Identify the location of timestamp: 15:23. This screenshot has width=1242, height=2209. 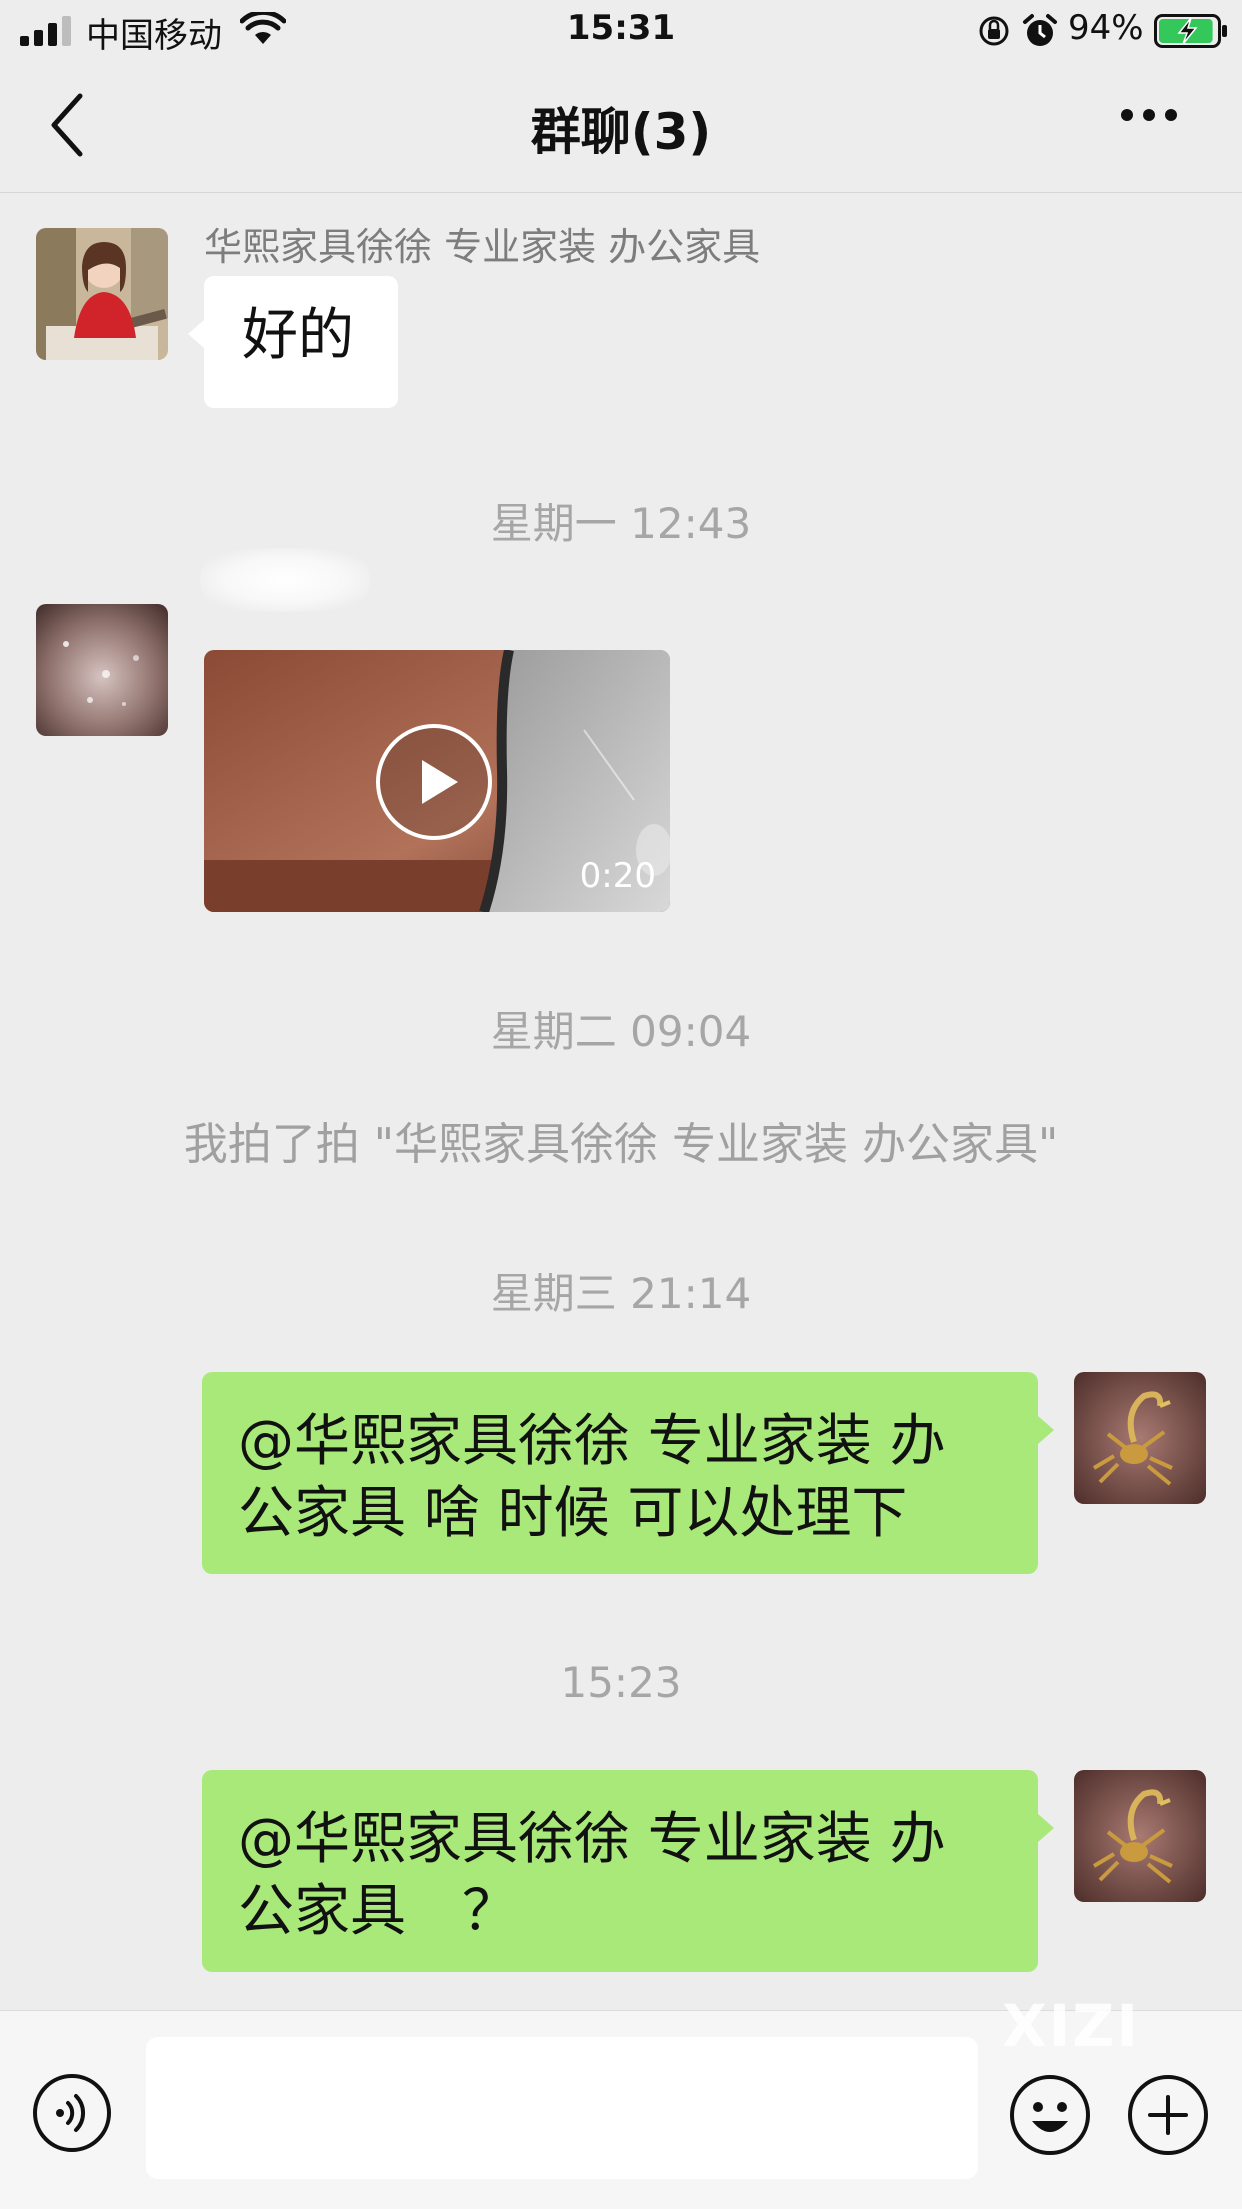
(621, 1682).